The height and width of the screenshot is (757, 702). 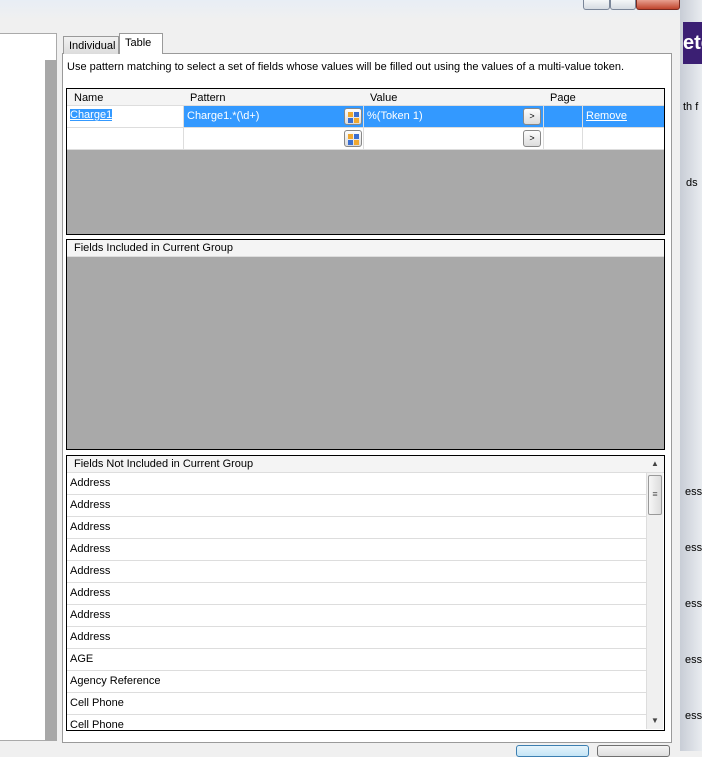 I want to click on pattern-cell: Charge1.*(\d+), so click(x=274, y=116).